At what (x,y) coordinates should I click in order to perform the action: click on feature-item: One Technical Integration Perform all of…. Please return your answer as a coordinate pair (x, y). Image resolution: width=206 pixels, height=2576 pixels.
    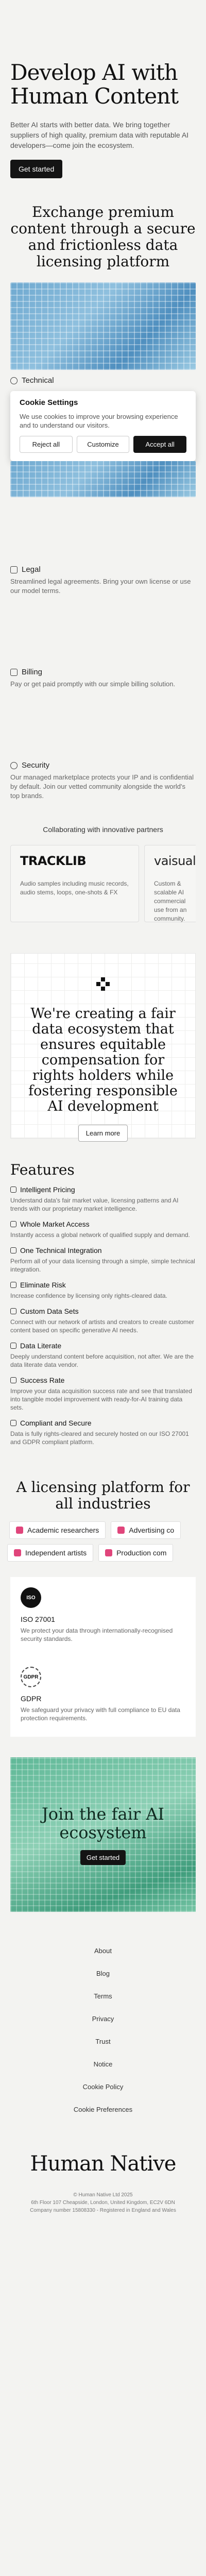
    Looking at the image, I should click on (103, 1260).